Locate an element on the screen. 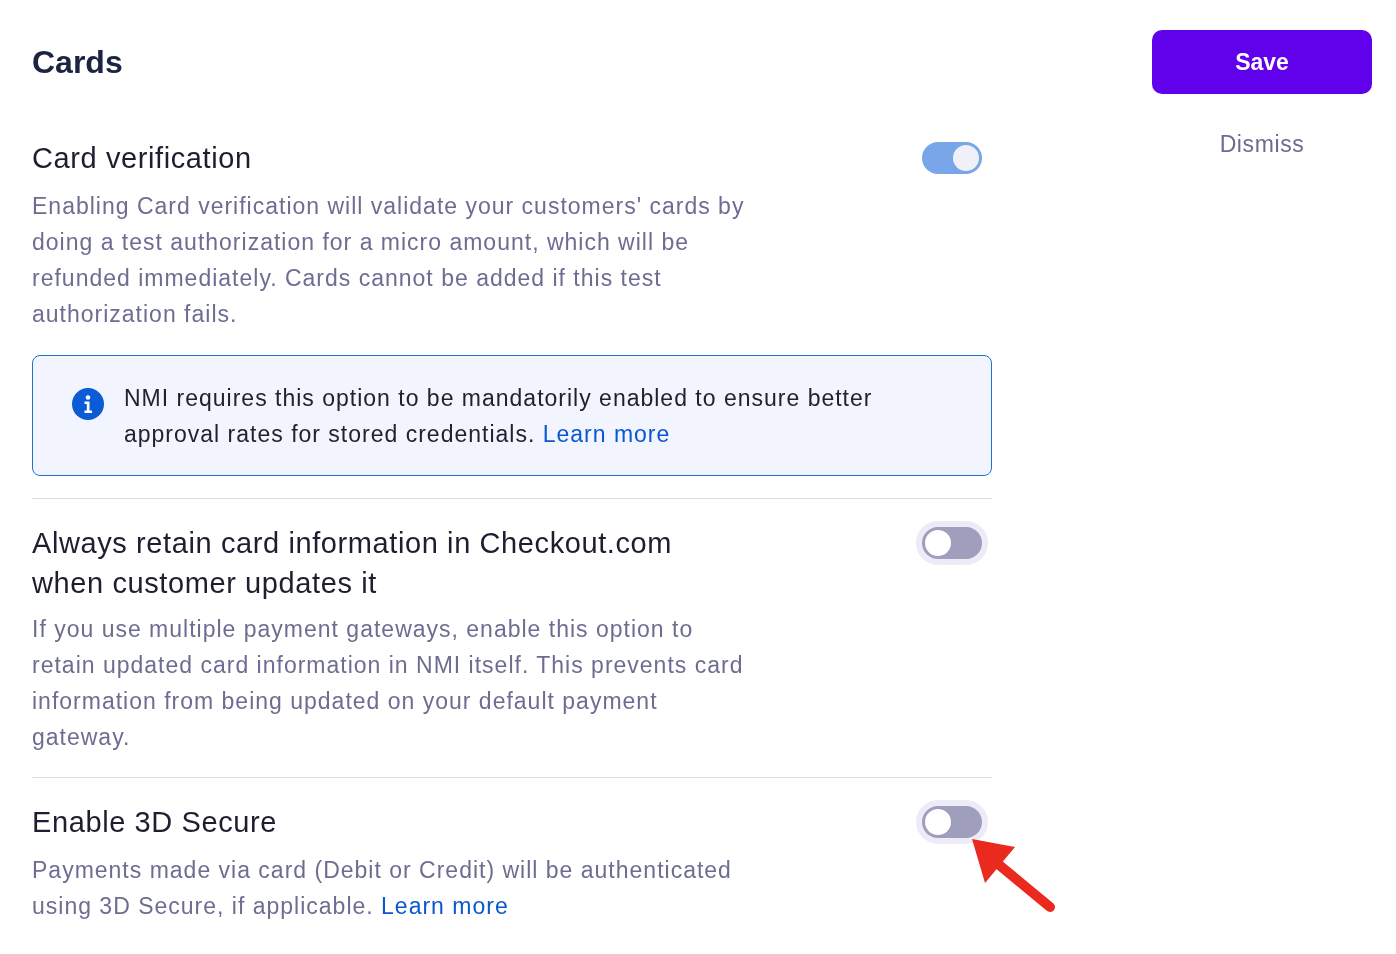 The image size is (1396, 954). info-icon is located at coordinates (88, 404).